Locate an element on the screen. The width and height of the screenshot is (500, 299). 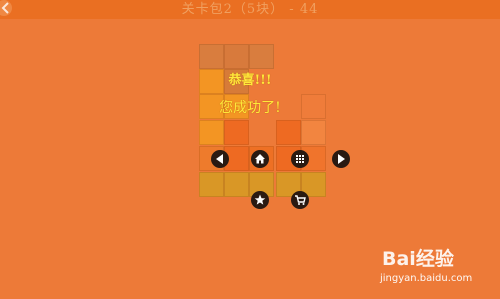
level-select-button is located at coordinates (300, 159).